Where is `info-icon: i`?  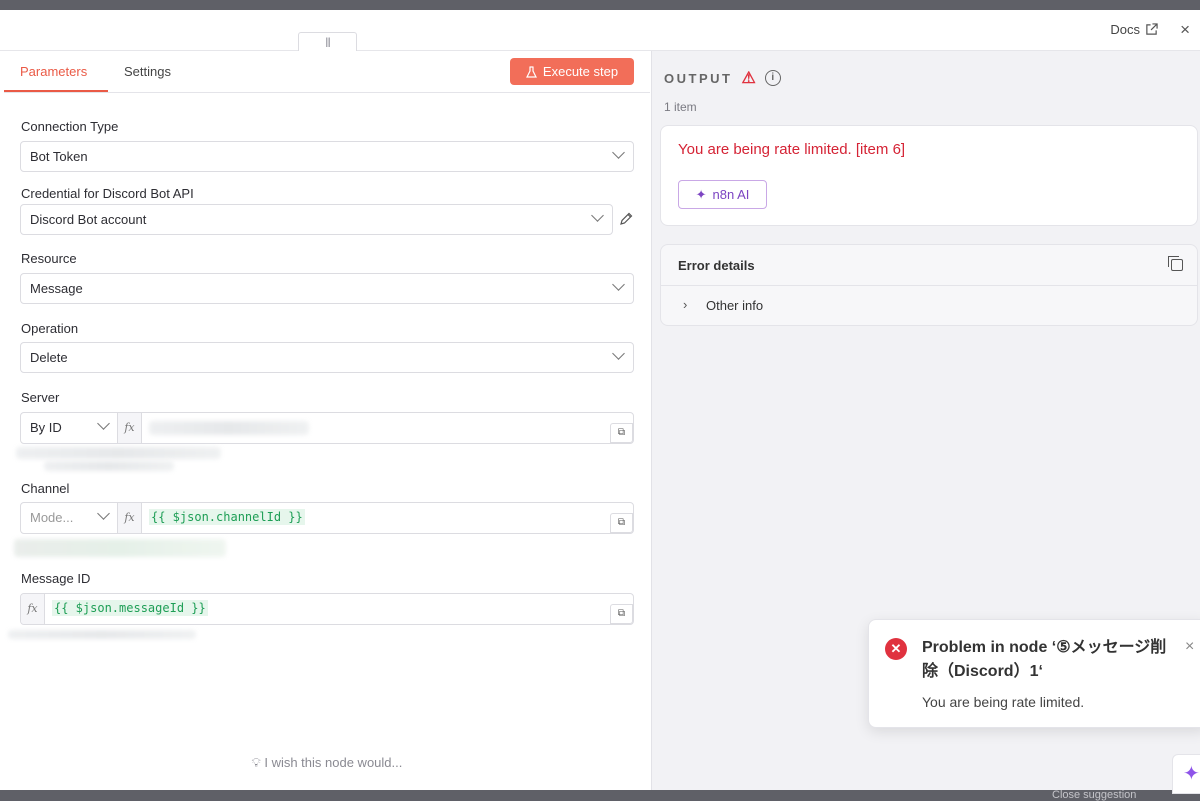 info-icon: i is located at coordinates (772, 78).